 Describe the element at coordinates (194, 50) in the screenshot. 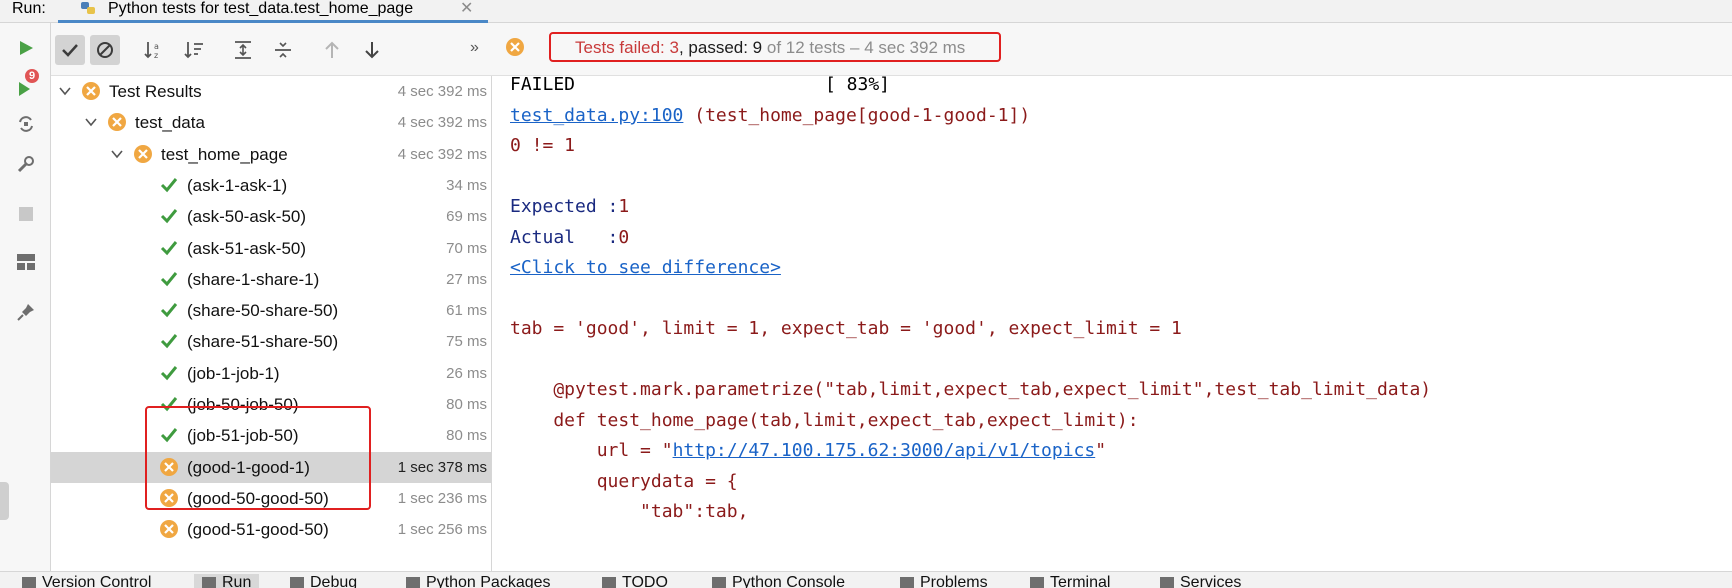

I see `sort-by-duration-icon` at that location.